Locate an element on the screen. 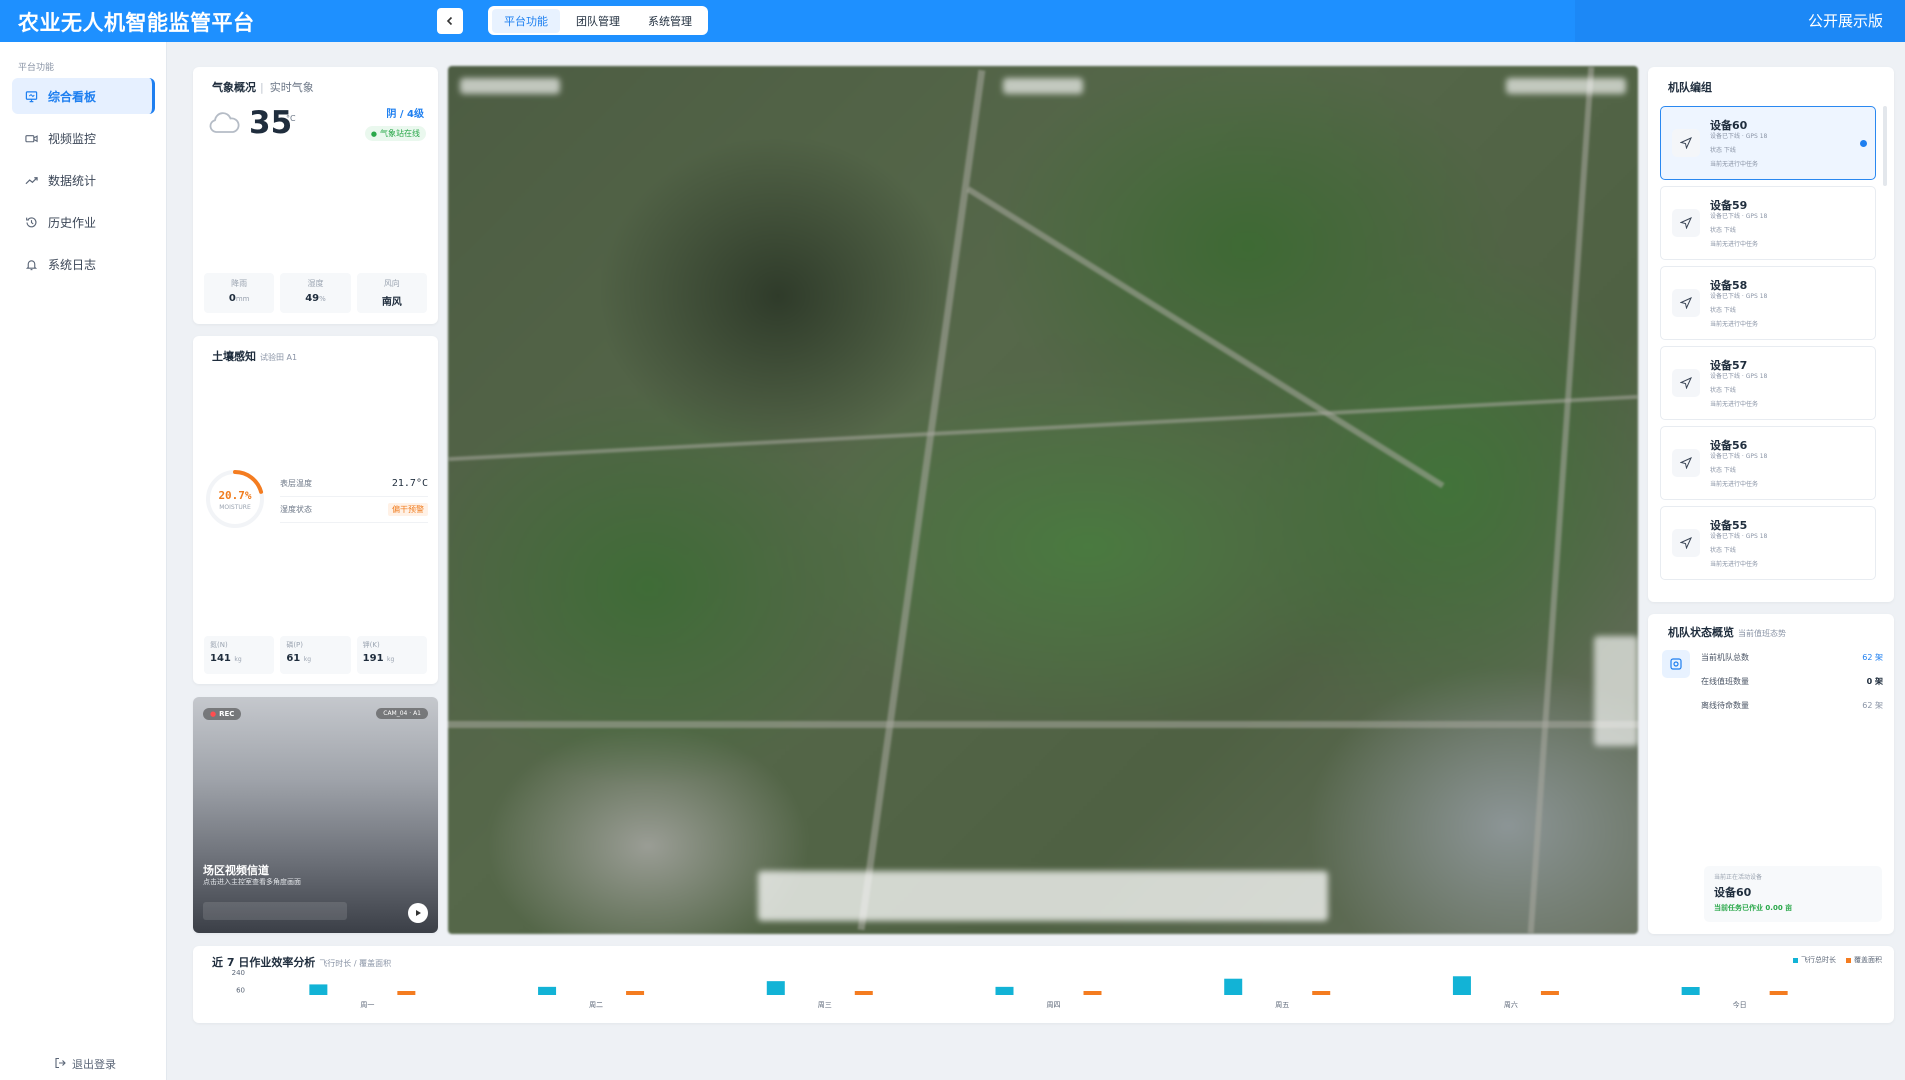 The image size is (1905, 1080). temperature-value: 35 is located at coordinates (271, 123).